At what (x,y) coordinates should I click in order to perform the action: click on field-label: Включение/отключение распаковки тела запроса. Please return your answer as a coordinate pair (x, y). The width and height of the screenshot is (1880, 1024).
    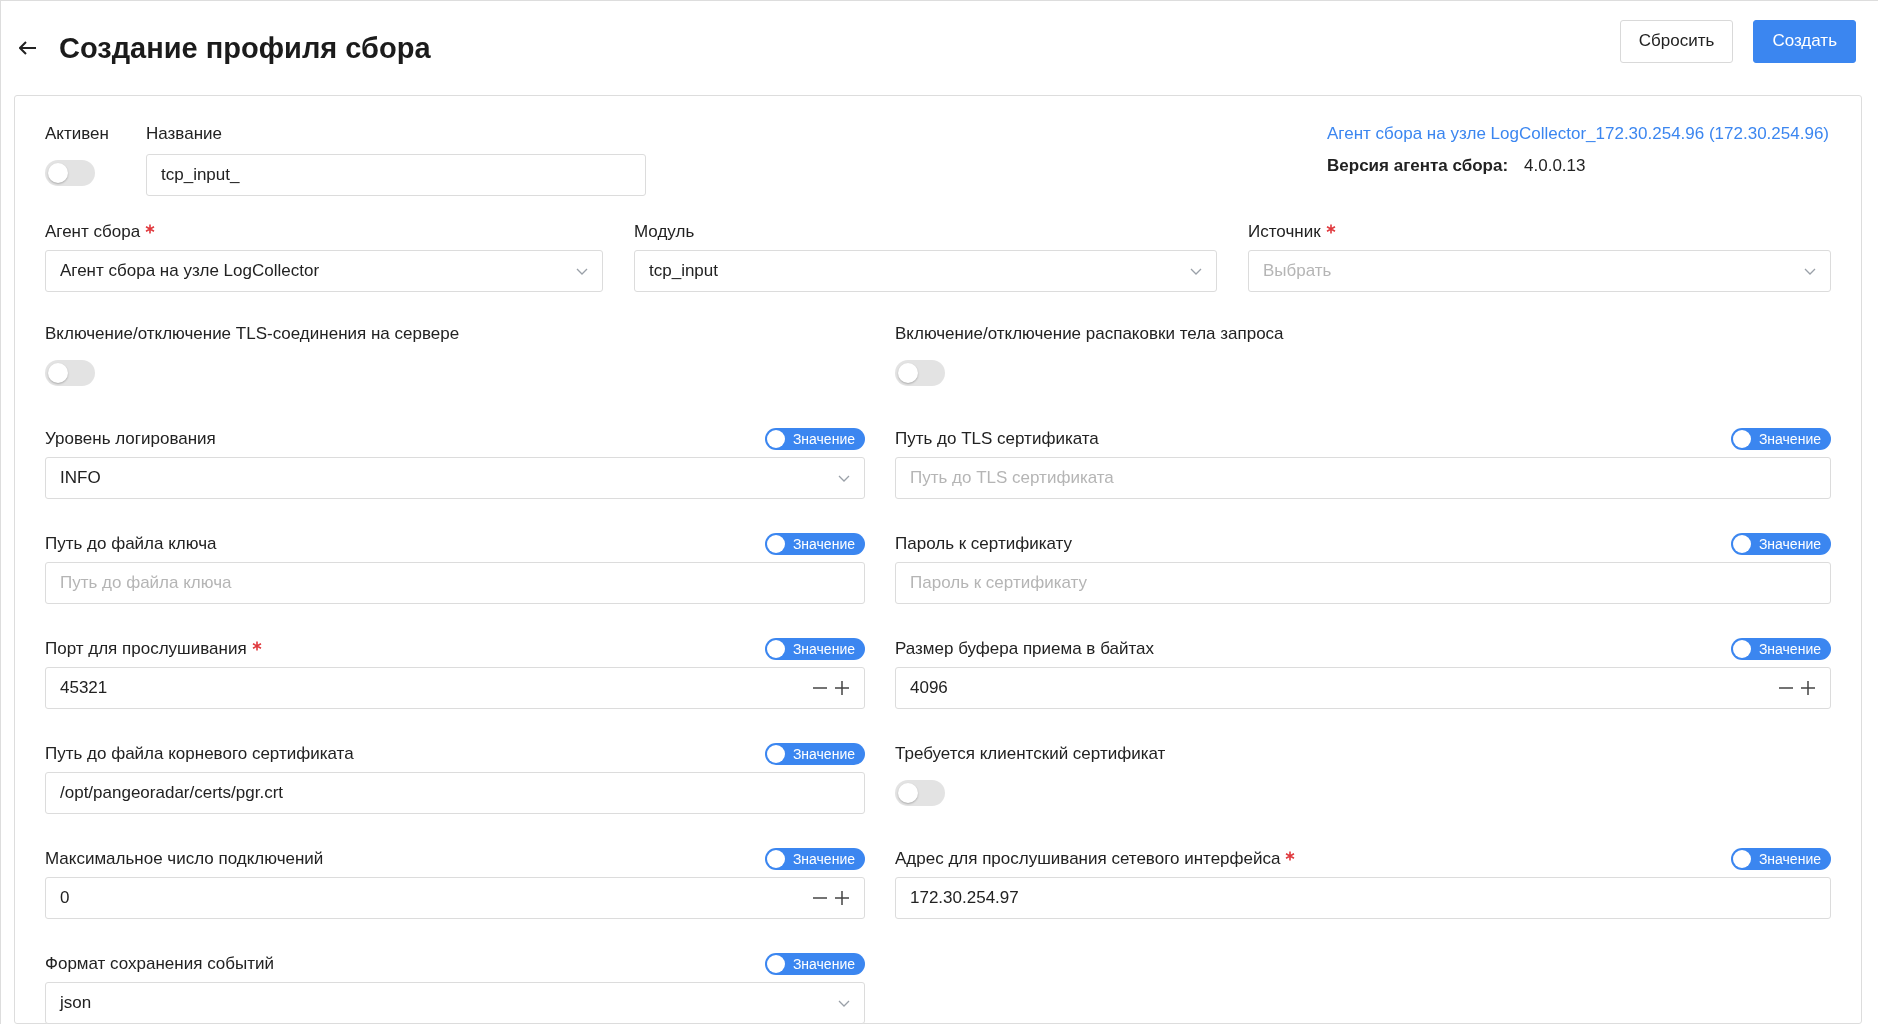
    Looking at the image, I should click on (1089, 334).